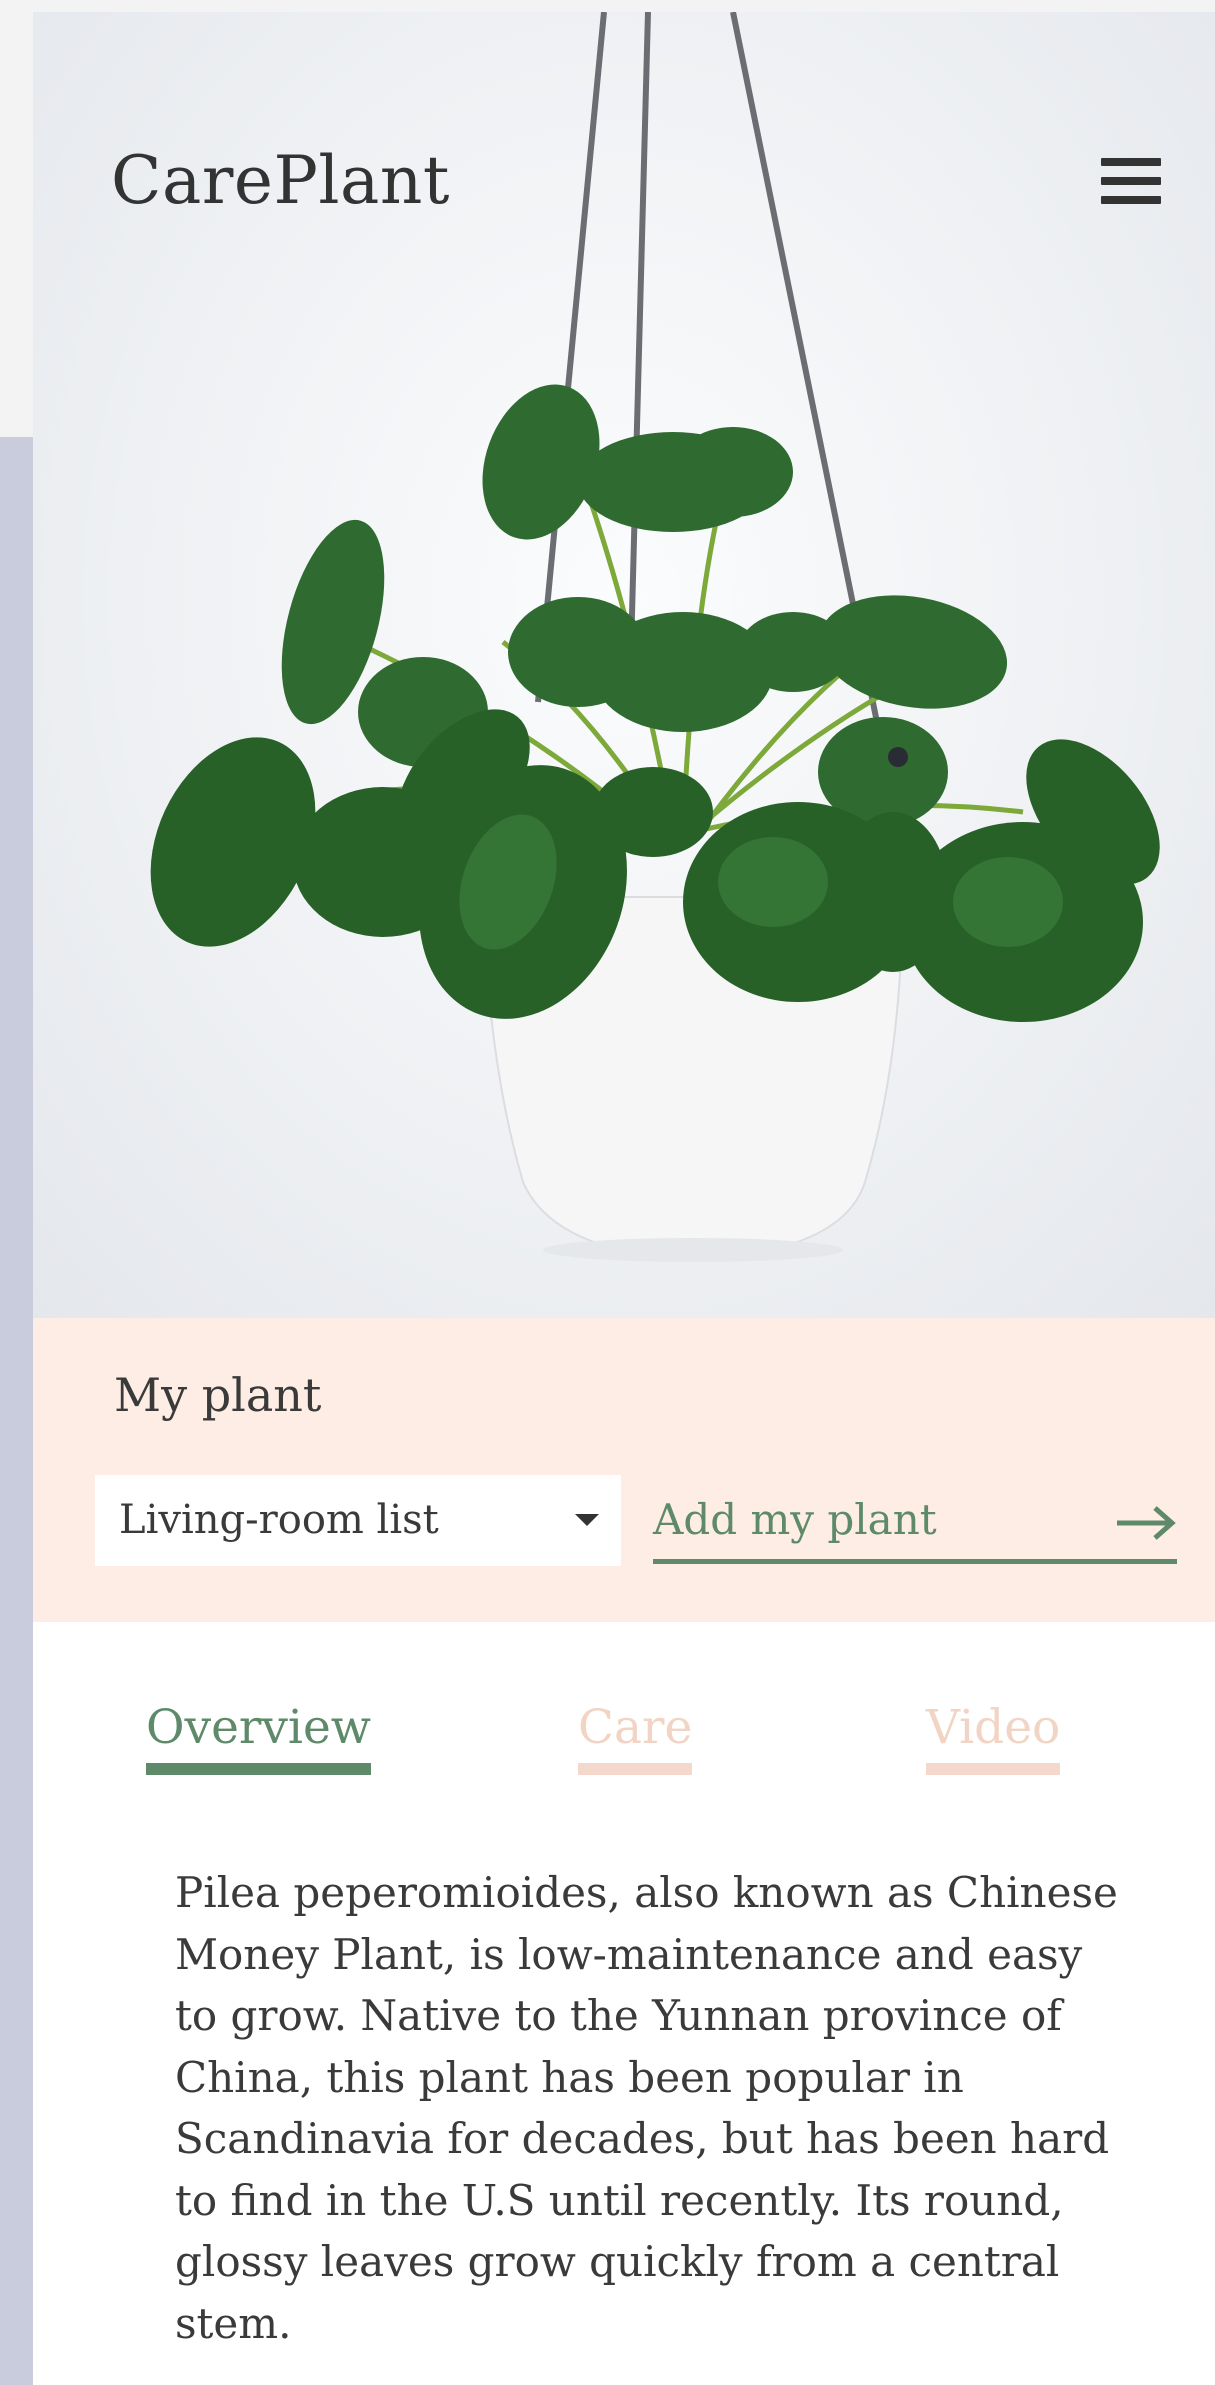 Image resolution: width=1215 pixels, height=2385 pixels. Describe the element at coordinates (1131, 189) in the screenshot. I see `hamburger-menu-button` at that location.